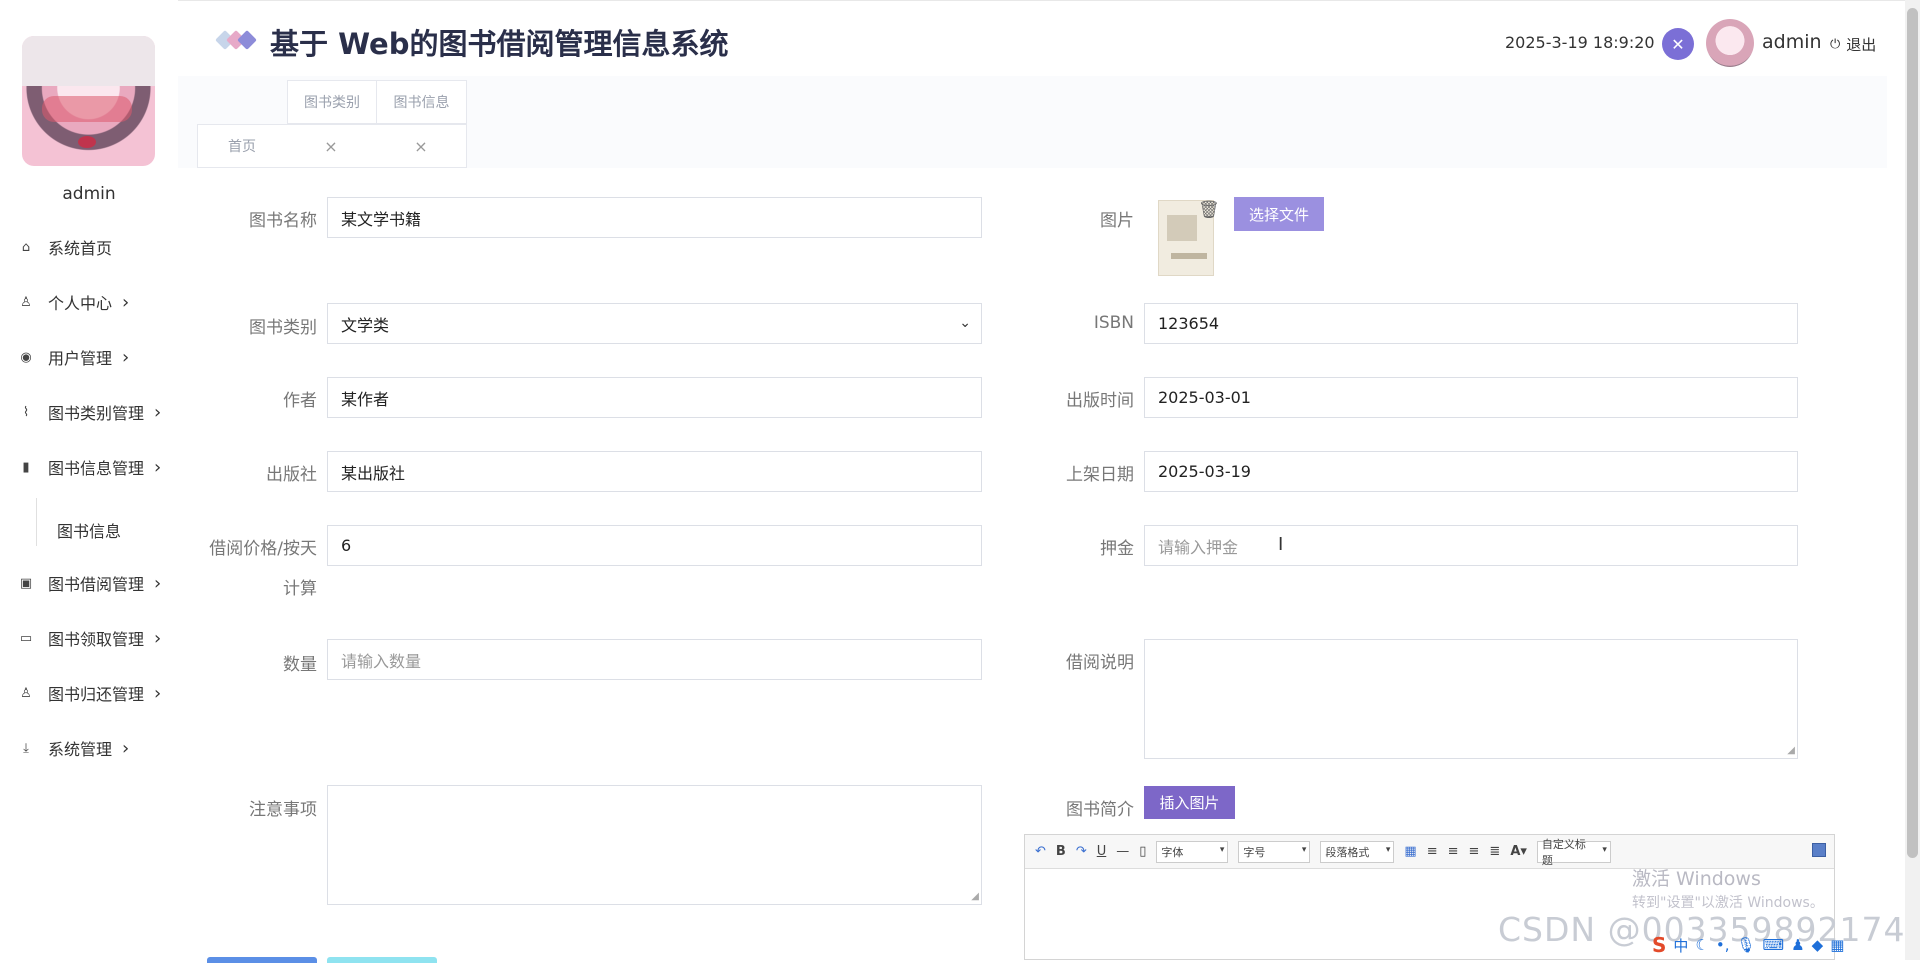  What do you see at coordinates (1281, 544) in the screenshot?
I see `text-cursor-icon: I` at bounding box center [1281, 544].